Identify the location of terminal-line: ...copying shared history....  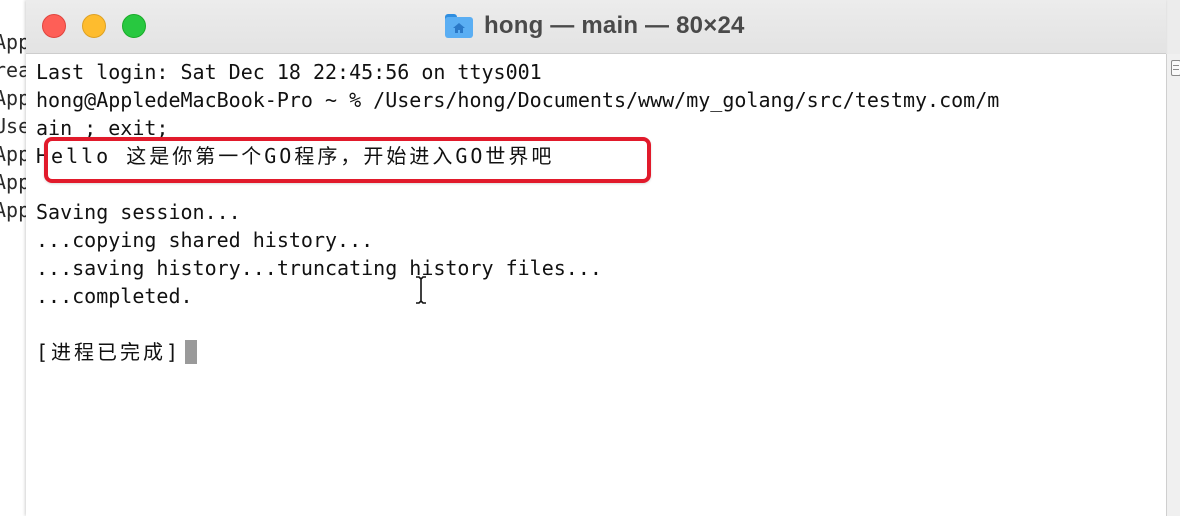
(205, 240).